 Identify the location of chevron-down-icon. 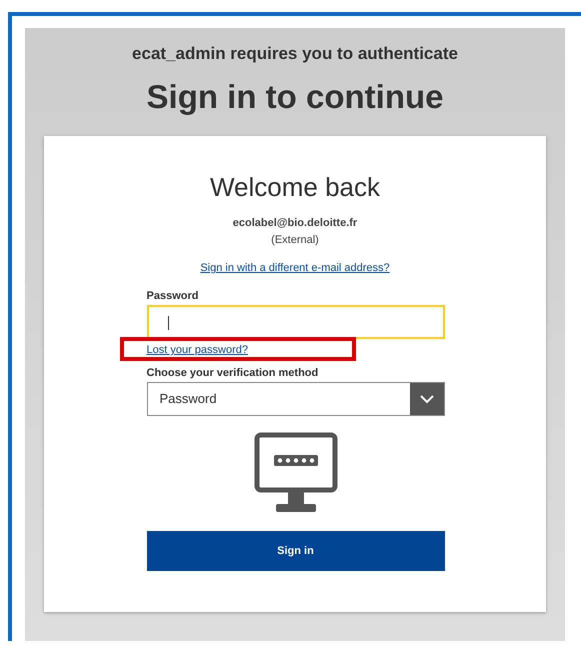
(427, 399).